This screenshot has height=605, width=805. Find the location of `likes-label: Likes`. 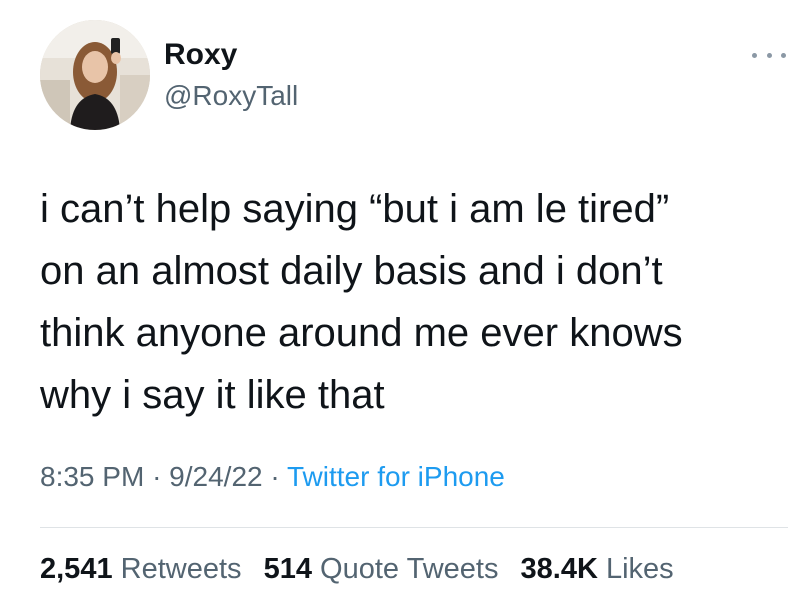

likes-label: Likes is located at coordinates (639, 569).